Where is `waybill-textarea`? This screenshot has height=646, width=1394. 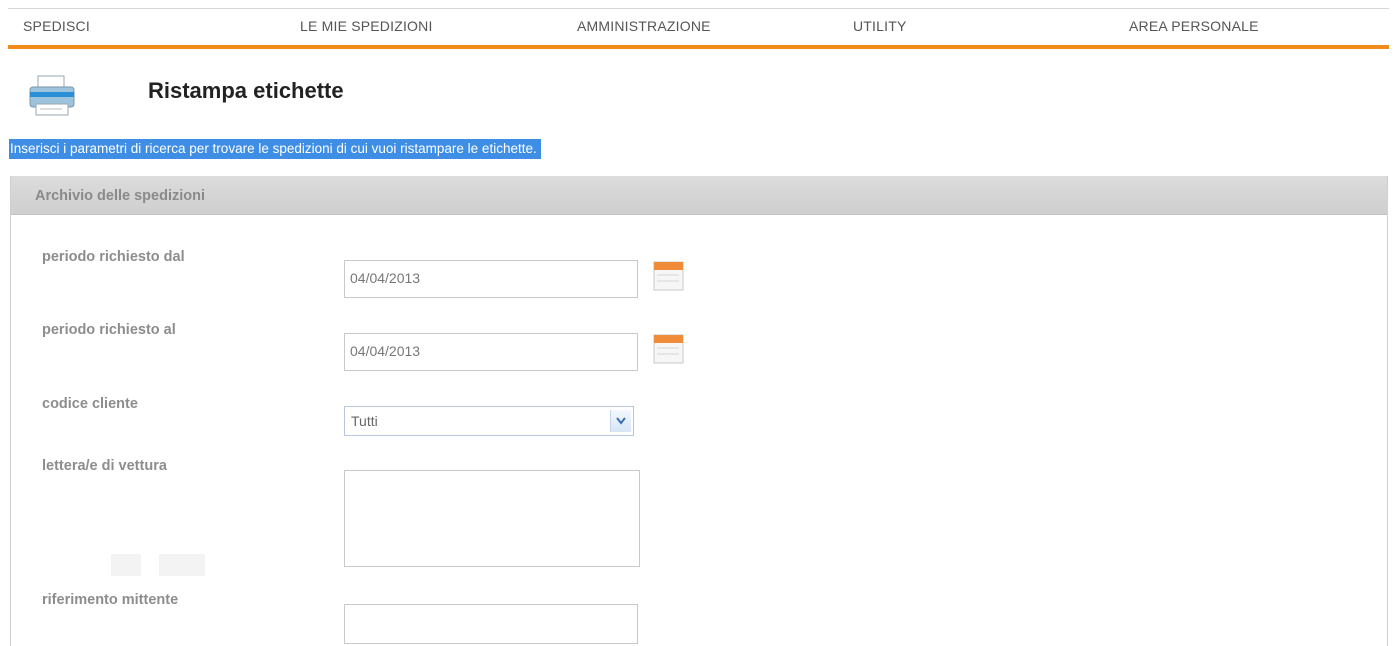 waybill-textarea is located at coordinates (492, 518).